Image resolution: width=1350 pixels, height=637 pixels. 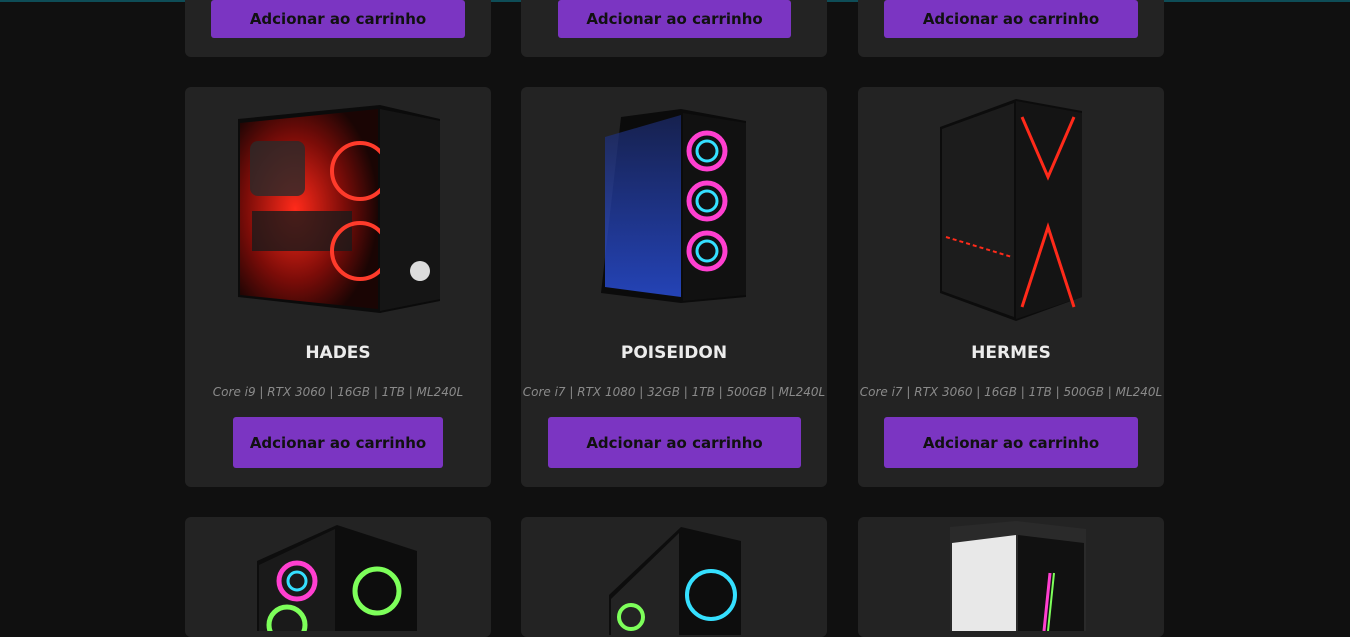 I want to click on product-name: HADES, so click(x=338, y=353).